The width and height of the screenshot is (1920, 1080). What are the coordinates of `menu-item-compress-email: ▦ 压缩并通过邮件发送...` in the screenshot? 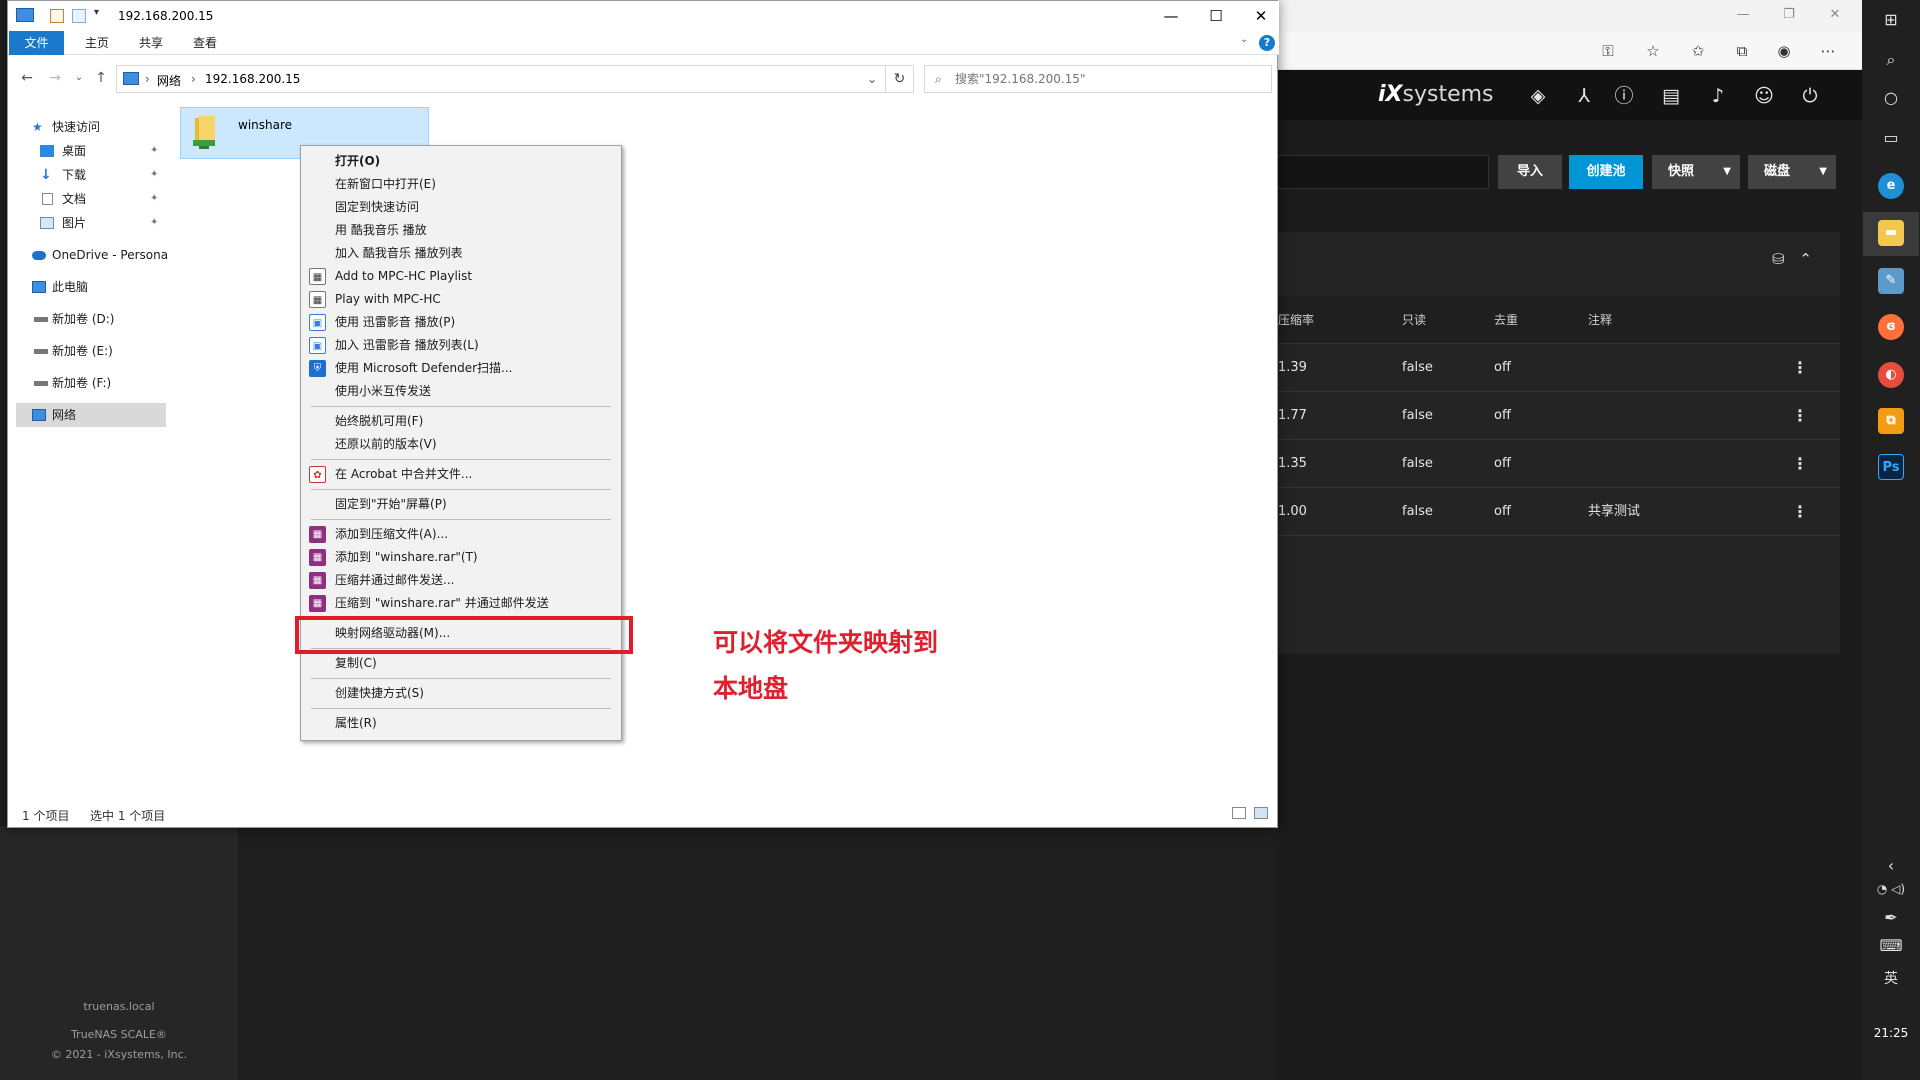 It's located at (461, 580).